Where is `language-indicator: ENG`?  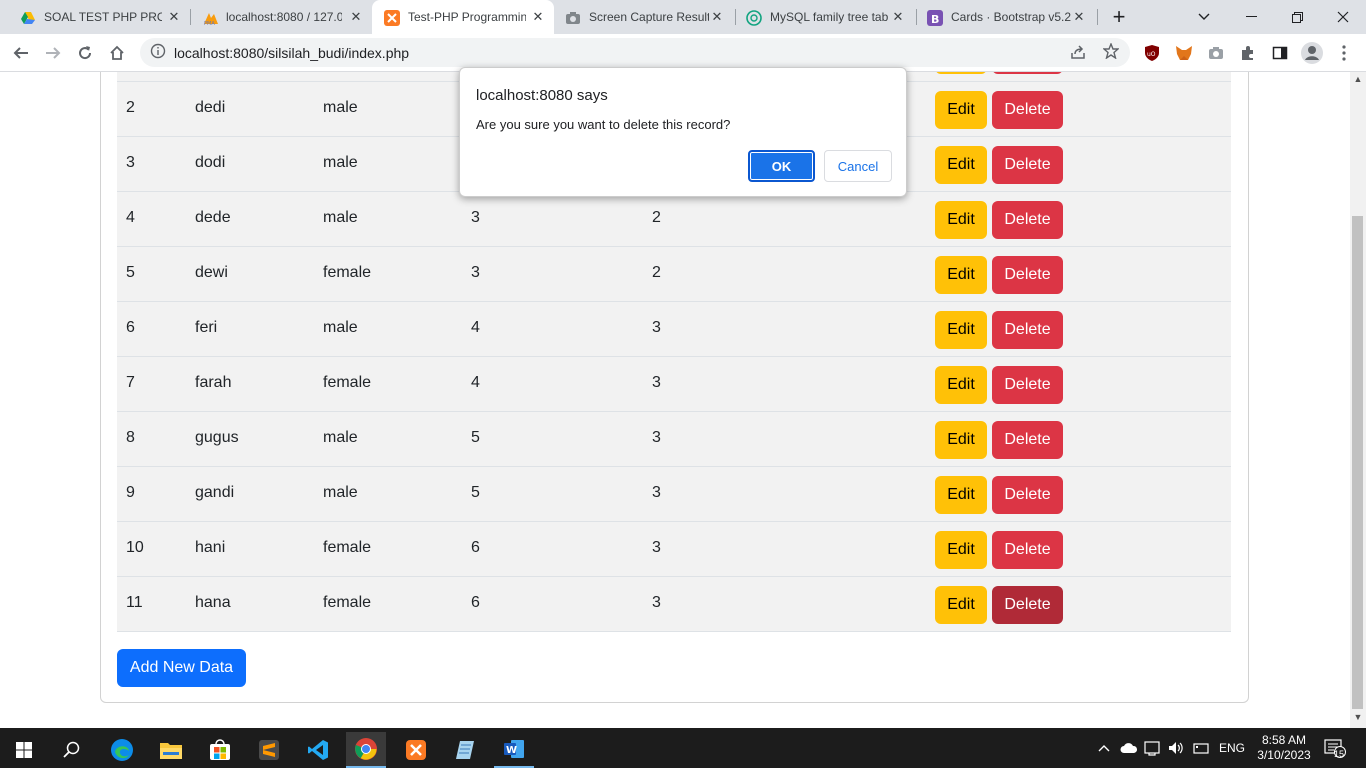
language-indicator: ENG is located at coordinates (1232, 748).